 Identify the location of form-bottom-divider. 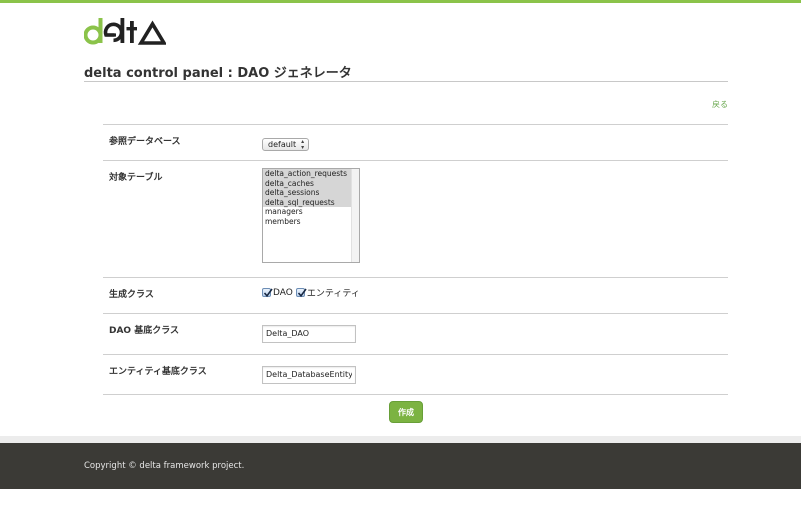
(415, 394).